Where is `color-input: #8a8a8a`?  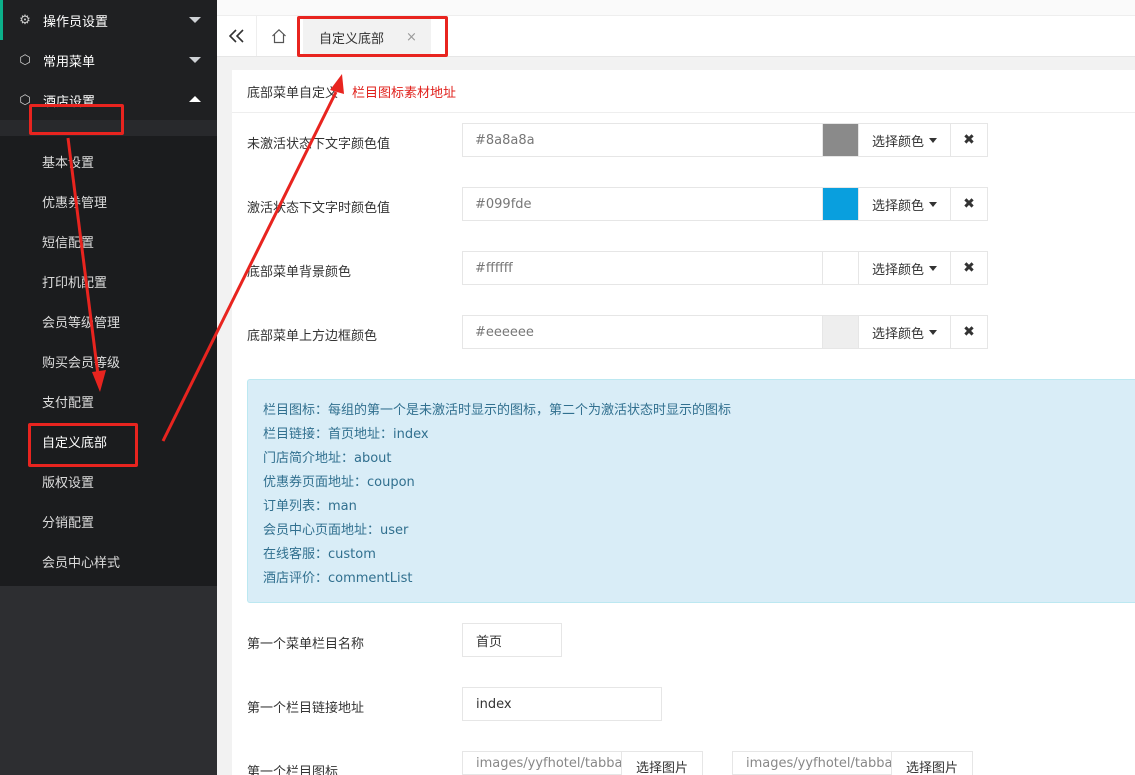 color-input: #8a8a8a is located at coordinates (642, 140).